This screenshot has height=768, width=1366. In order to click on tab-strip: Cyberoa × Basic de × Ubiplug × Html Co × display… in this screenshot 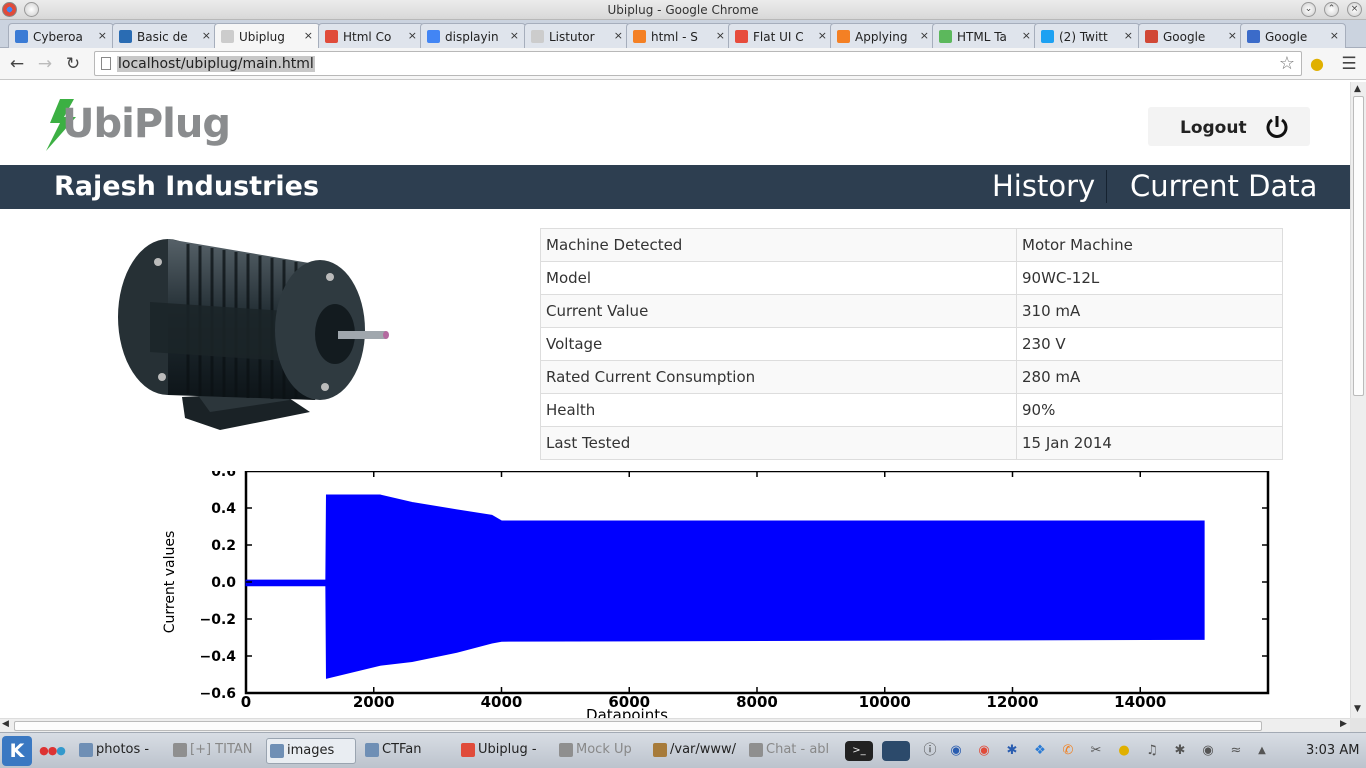, I will do `click(683, 34)`.